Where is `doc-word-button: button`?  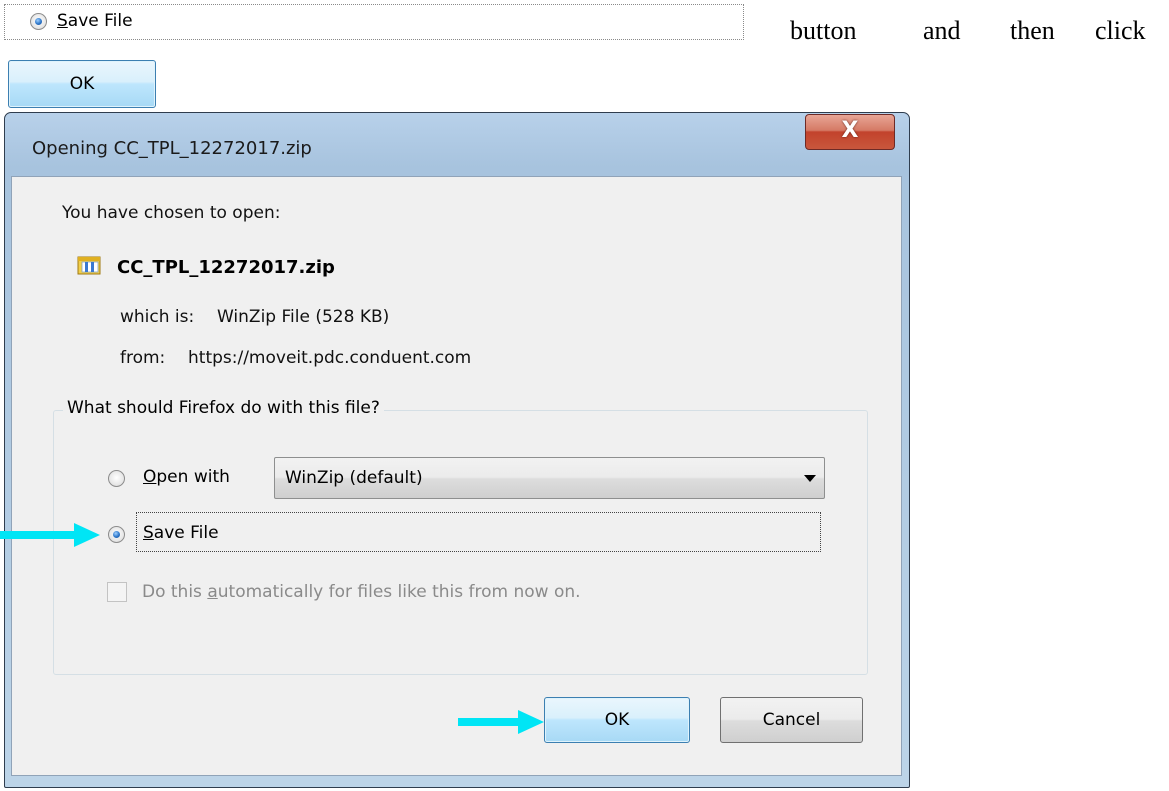 doc-word-button: button is located at coordinates (823, 30).